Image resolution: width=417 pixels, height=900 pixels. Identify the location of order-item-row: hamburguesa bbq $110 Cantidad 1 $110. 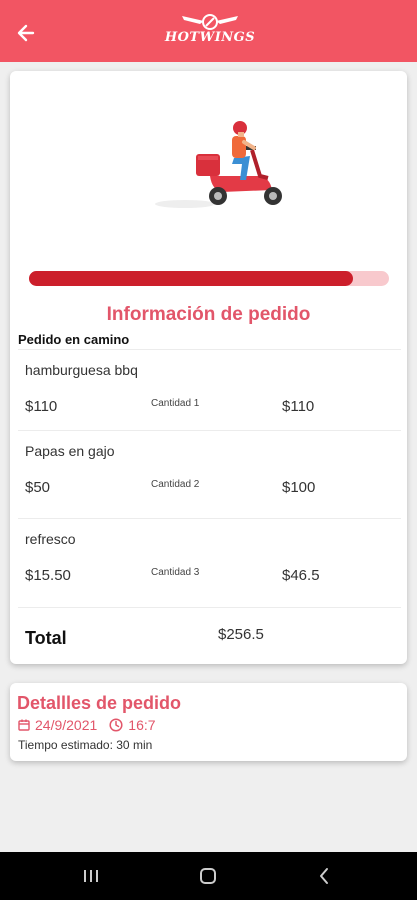
(209, 393).